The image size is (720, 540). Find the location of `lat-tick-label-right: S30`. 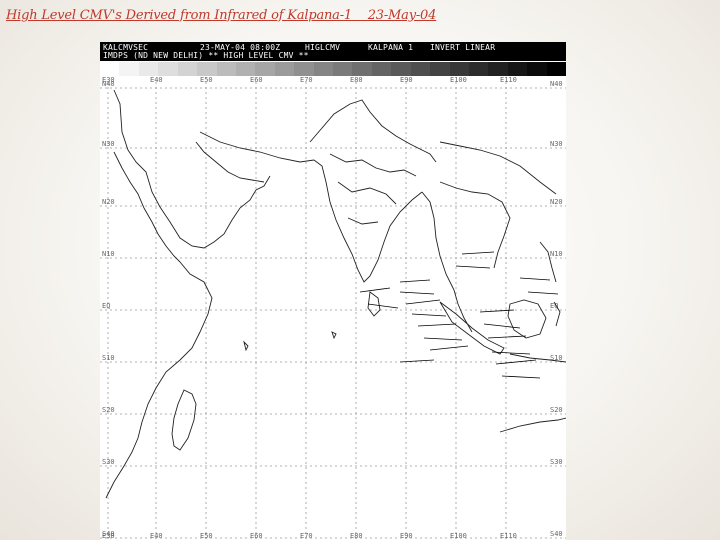

lat-tick-label-right: S30 is located at coordinates (556, 462).